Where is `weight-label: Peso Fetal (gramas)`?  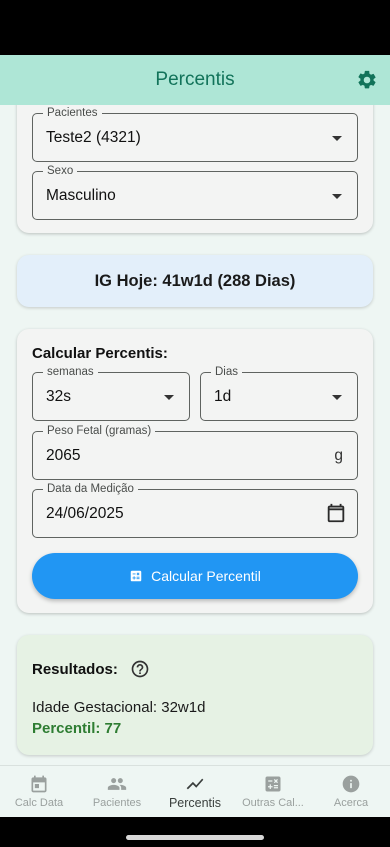
weight-label: Peso Fetal (gramas) is located at coordinates (99, 431).